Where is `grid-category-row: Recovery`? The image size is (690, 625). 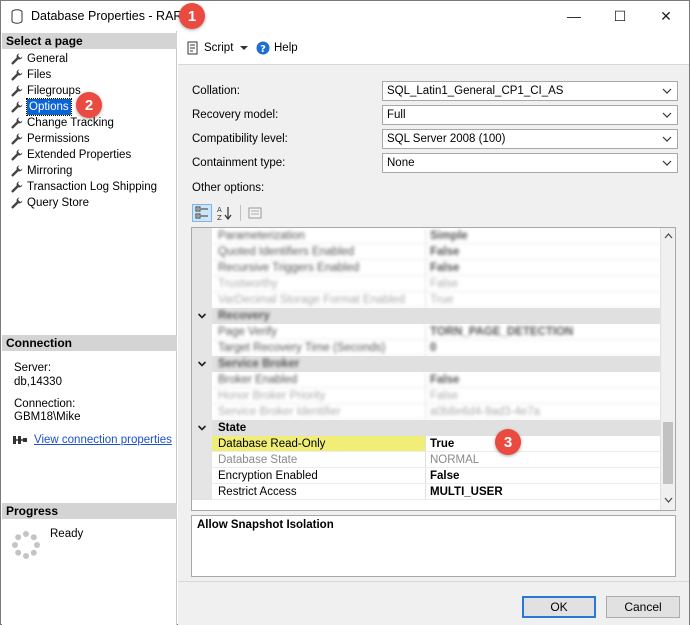 grid-category-row: Recovery is located at coordinates (426, 316).